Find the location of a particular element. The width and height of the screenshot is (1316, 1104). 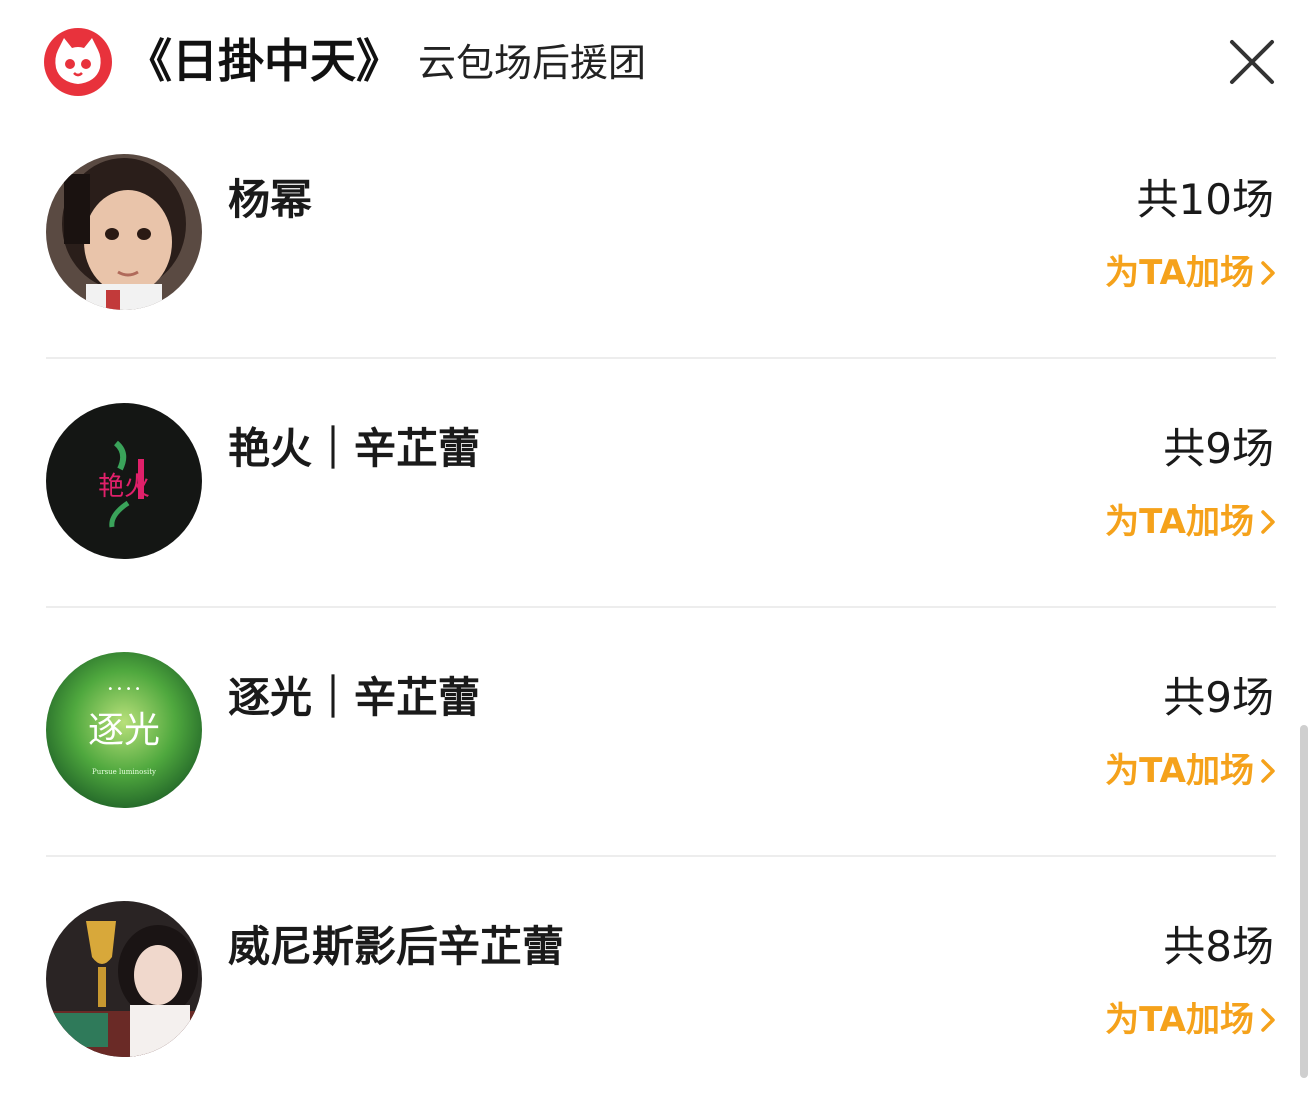

zhuguang-logo-avatar: • • • • 逐光 Pursue luminosity is located at coordinates (124, 730).